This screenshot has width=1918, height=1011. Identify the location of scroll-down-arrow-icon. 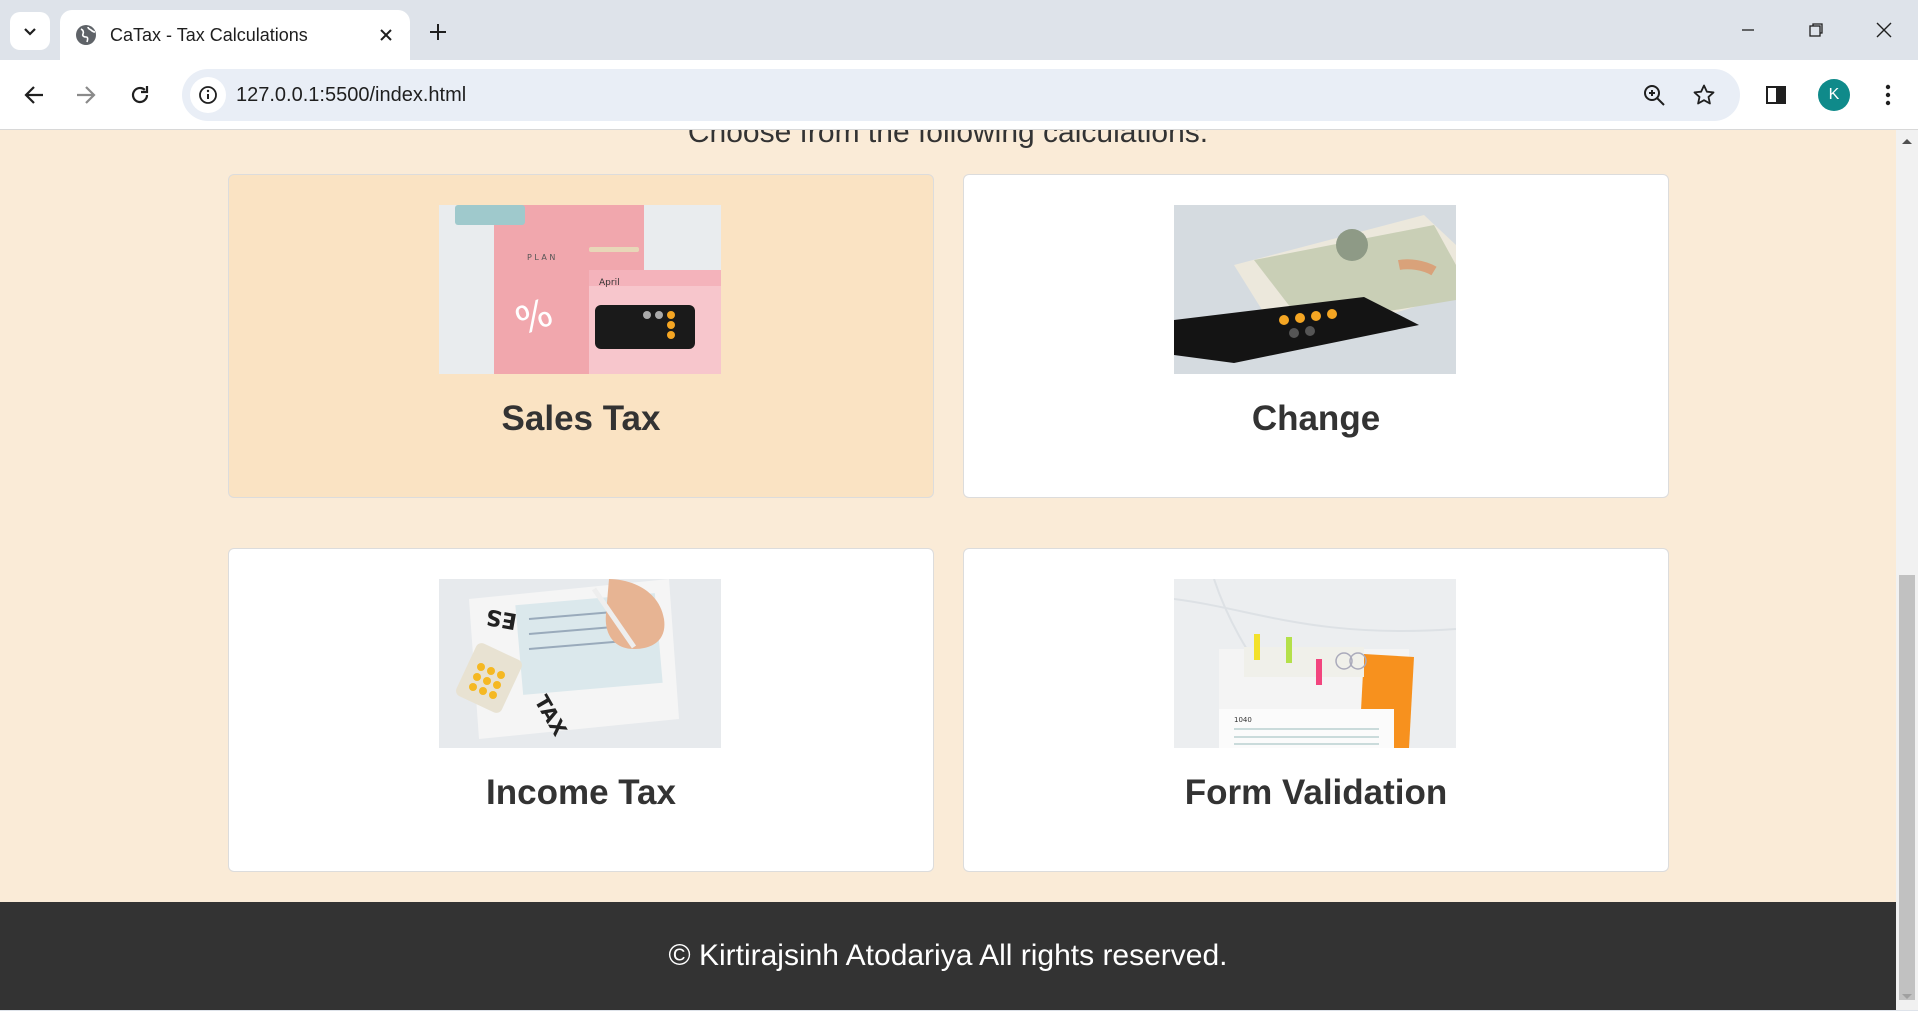
(1907, 997).